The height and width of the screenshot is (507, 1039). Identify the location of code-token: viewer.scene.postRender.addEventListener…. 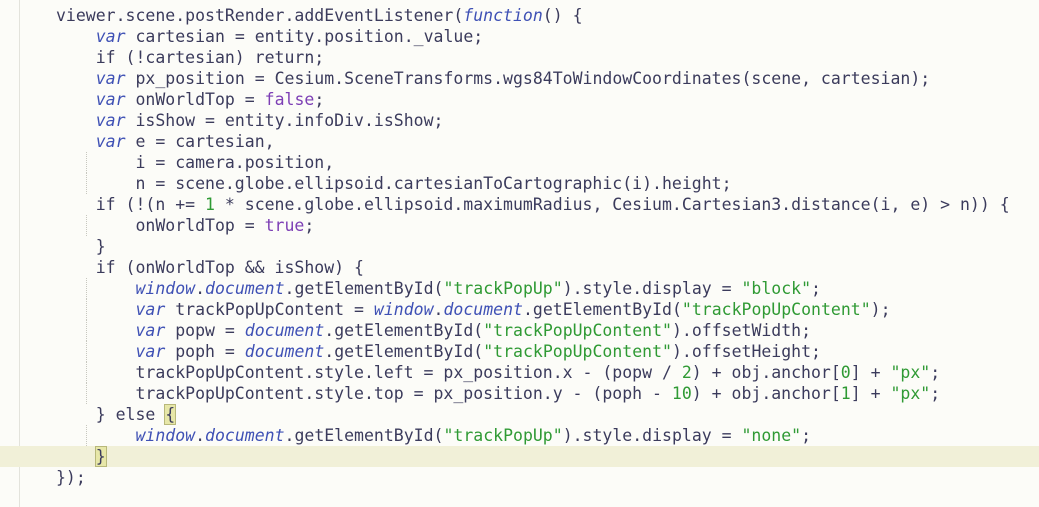
(260, 15).